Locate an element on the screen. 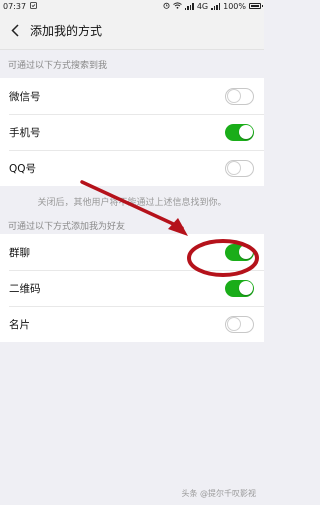 The image size is (320, 505). wifi-icon is located at coordinates (177, 6).